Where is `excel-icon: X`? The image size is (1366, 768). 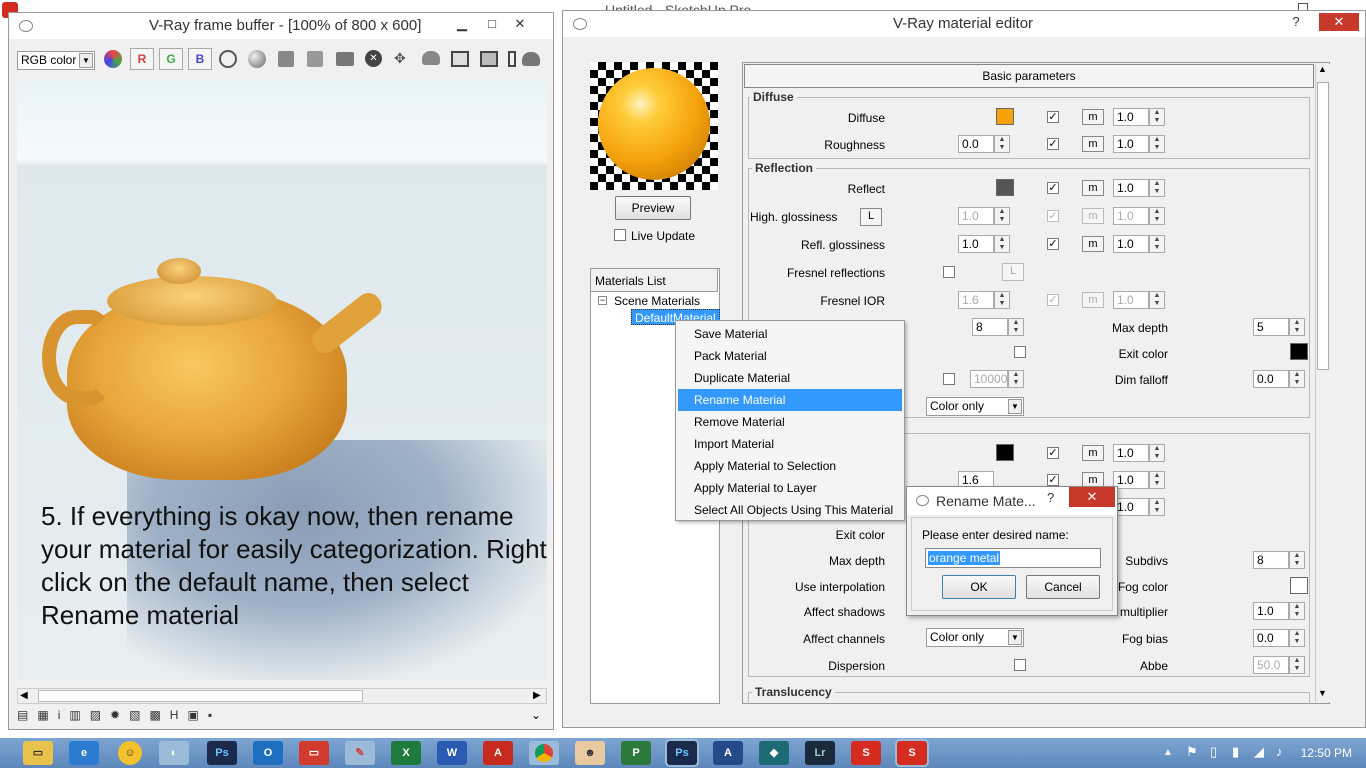 excel-icon: X is located at coordinates (406, 753).